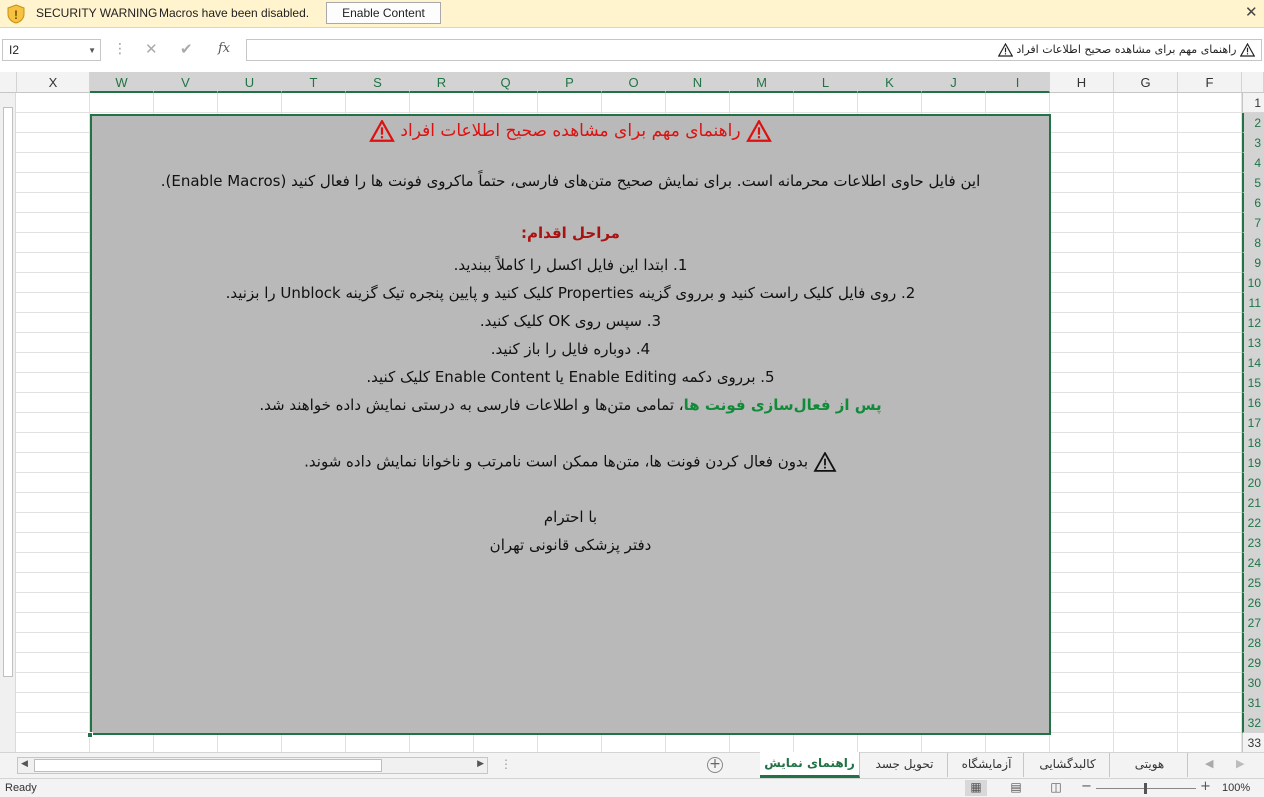 This screenshot has height=797, width=1264. What do you see at coordinates (1253, 723) in the screenshot?
I see `row-header-32: 32` at bounding box center [1253, 723].